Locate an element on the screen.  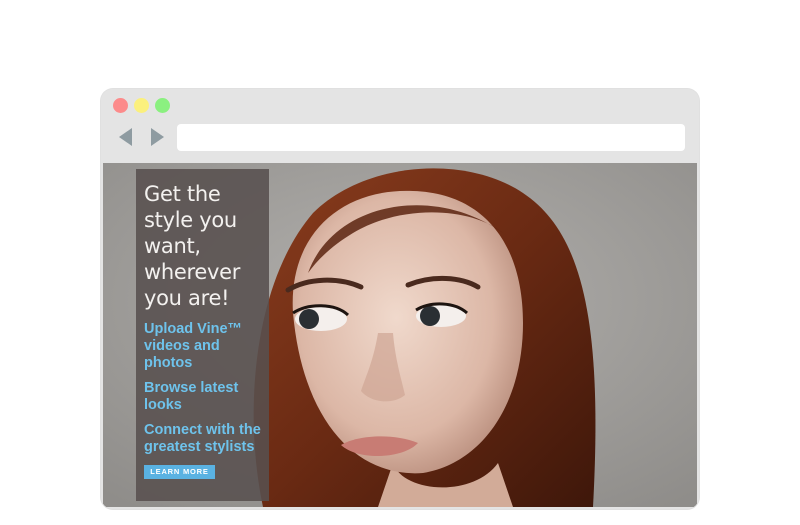
feature-link-upload: Upload Vine™ videos and photos is located at coordinates (202, 346).